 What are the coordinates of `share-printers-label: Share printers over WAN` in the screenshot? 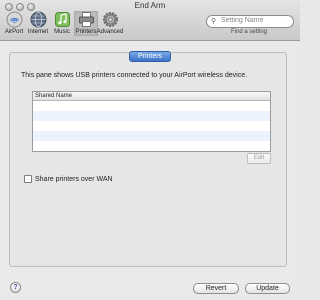 It's located at (74, 179).